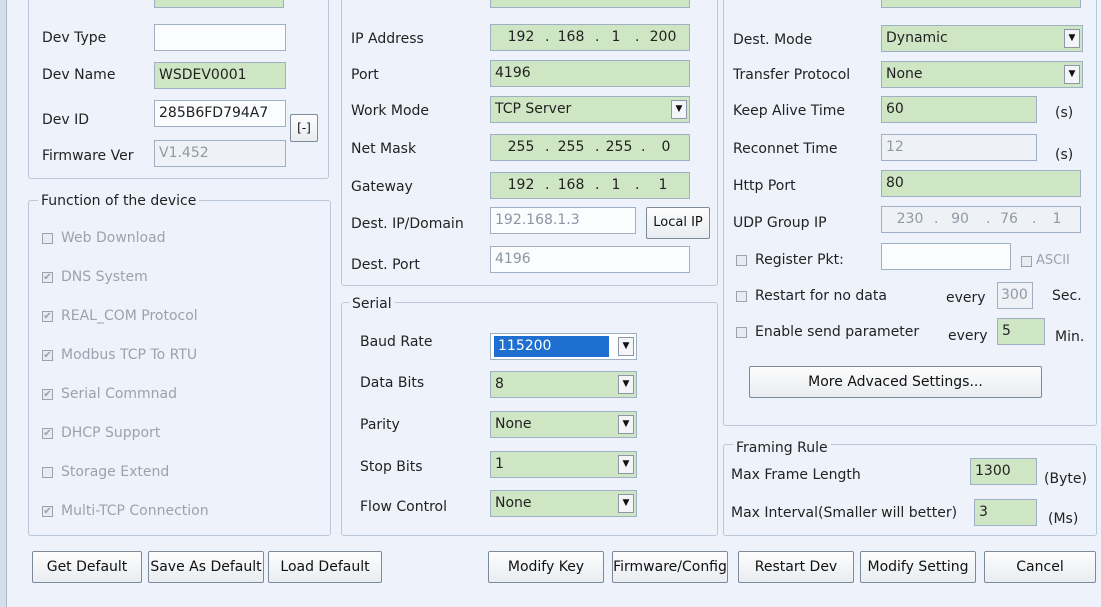 This screenshot has height=607, width=1101. Describe the element at coordinates (113, 238) in the screenshot. I see `function-label: Web Download` at that location.